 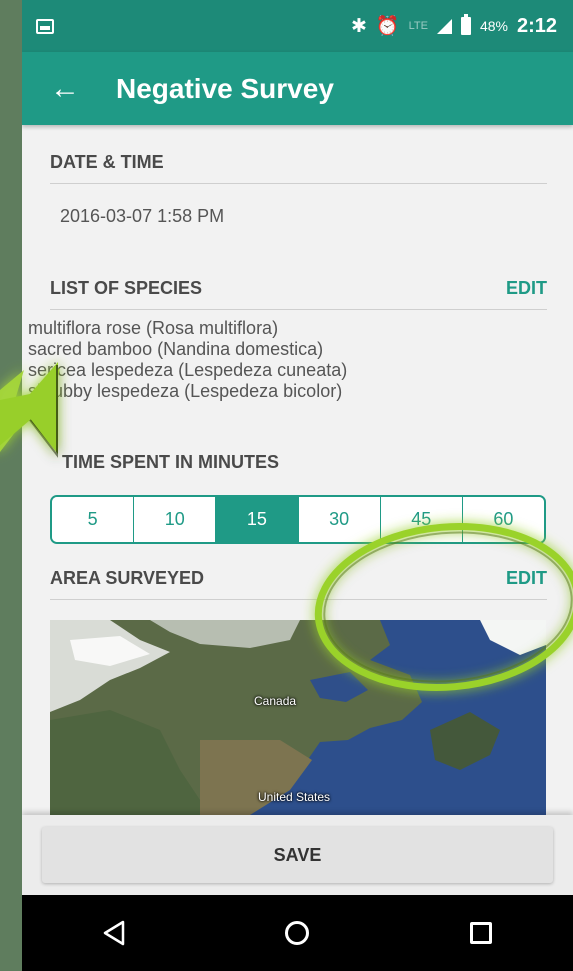 I want to click on nav-home-button, so click(x=297, y=933).